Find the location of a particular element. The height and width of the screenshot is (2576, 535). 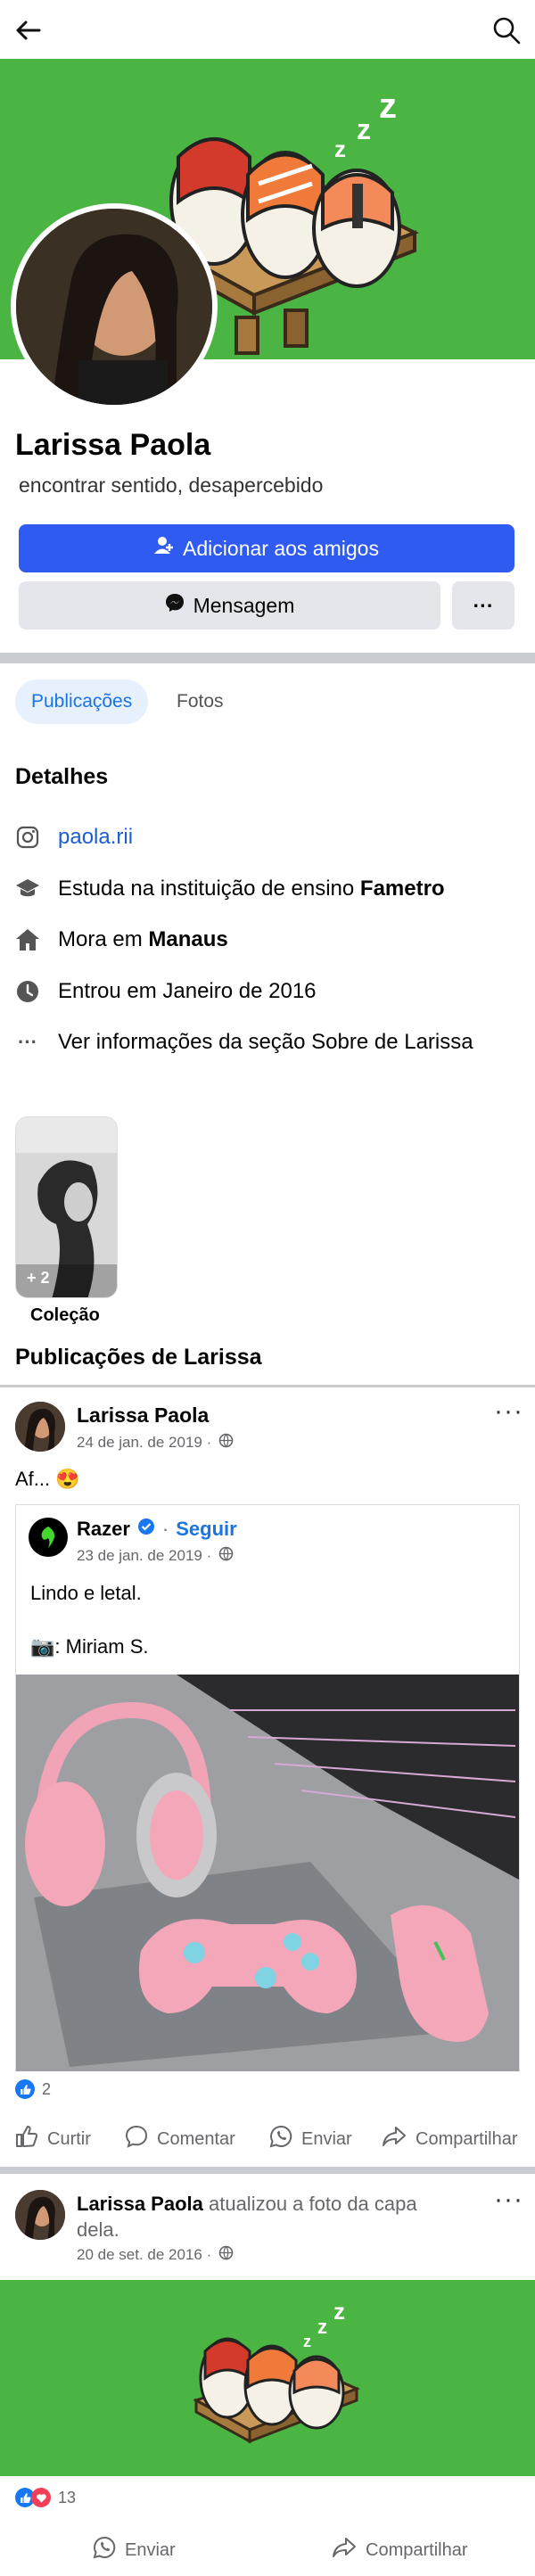

comment-button: Comentar is located at coordinates (180, 2139).